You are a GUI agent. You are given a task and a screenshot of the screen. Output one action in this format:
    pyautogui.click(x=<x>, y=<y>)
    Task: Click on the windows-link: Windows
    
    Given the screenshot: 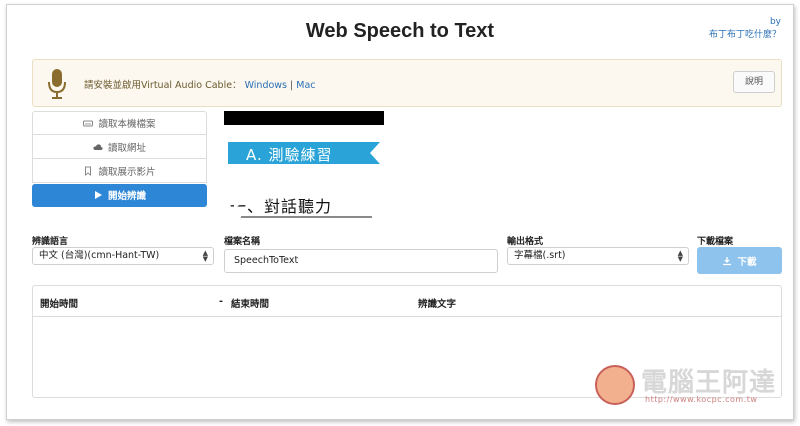 What is the action you would take?
    pyautogui.click(x=266, y=85)
    